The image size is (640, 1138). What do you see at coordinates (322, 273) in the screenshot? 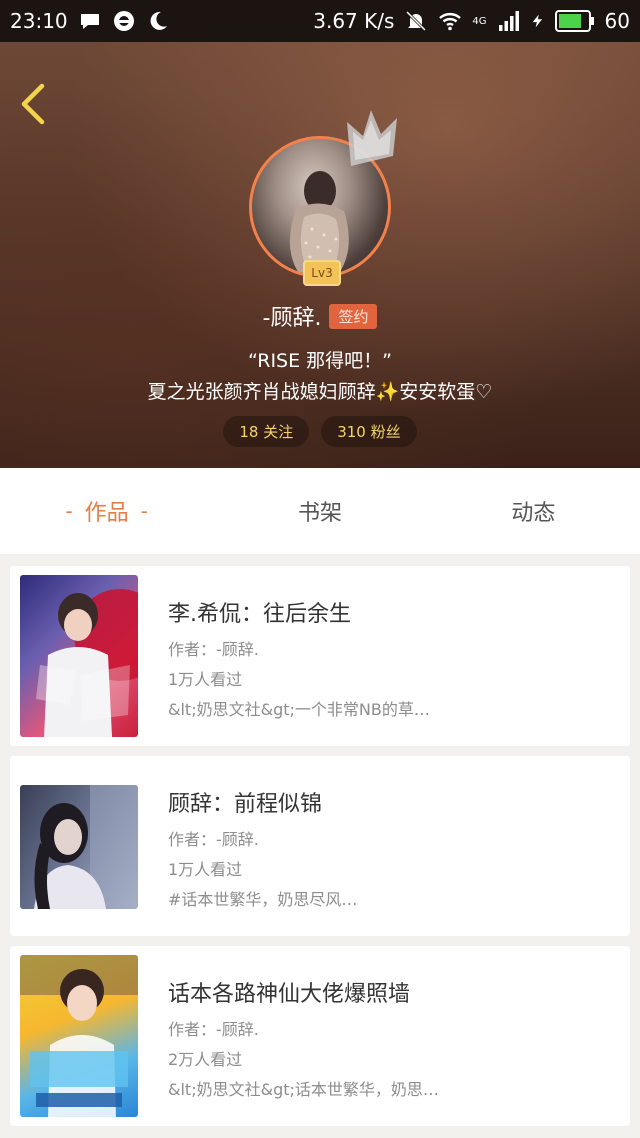
I see `level-badge: Lv3` at bounding box center [322, 273].